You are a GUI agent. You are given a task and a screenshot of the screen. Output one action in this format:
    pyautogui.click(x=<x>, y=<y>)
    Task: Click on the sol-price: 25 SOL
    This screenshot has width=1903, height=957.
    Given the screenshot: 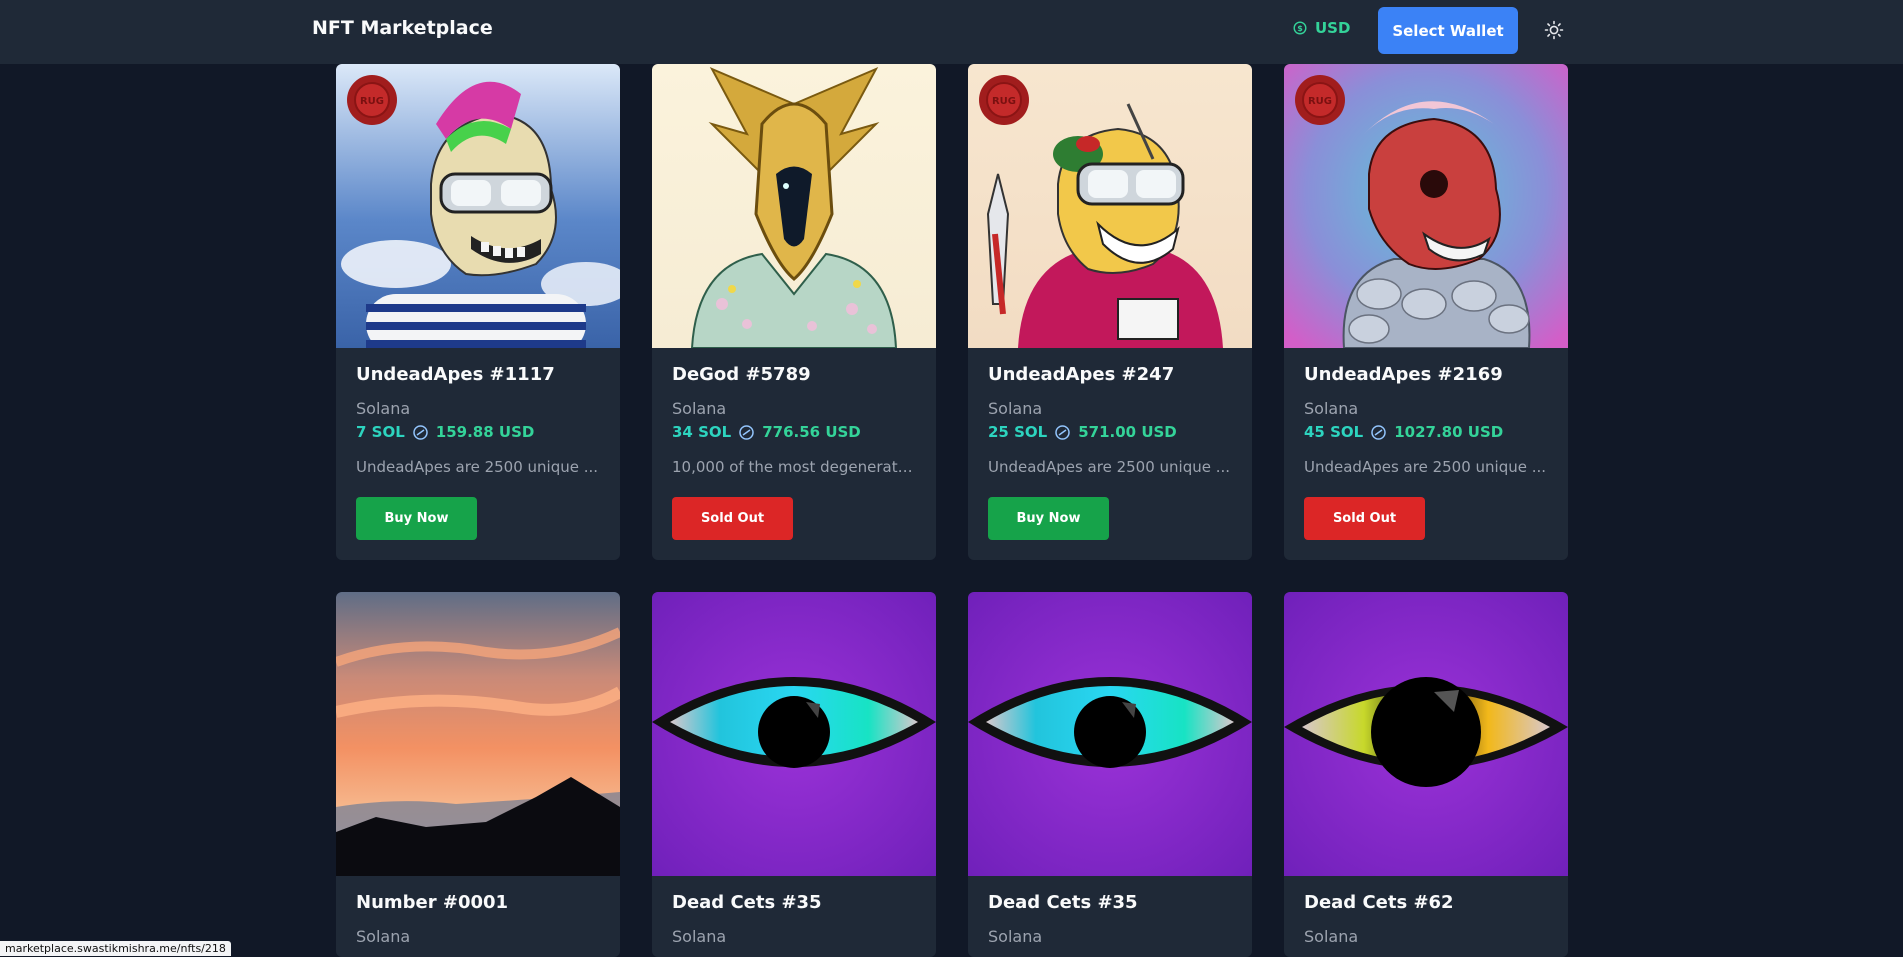 What is the action you would take?
    pyautogui.click(x=1018, y=432)
    